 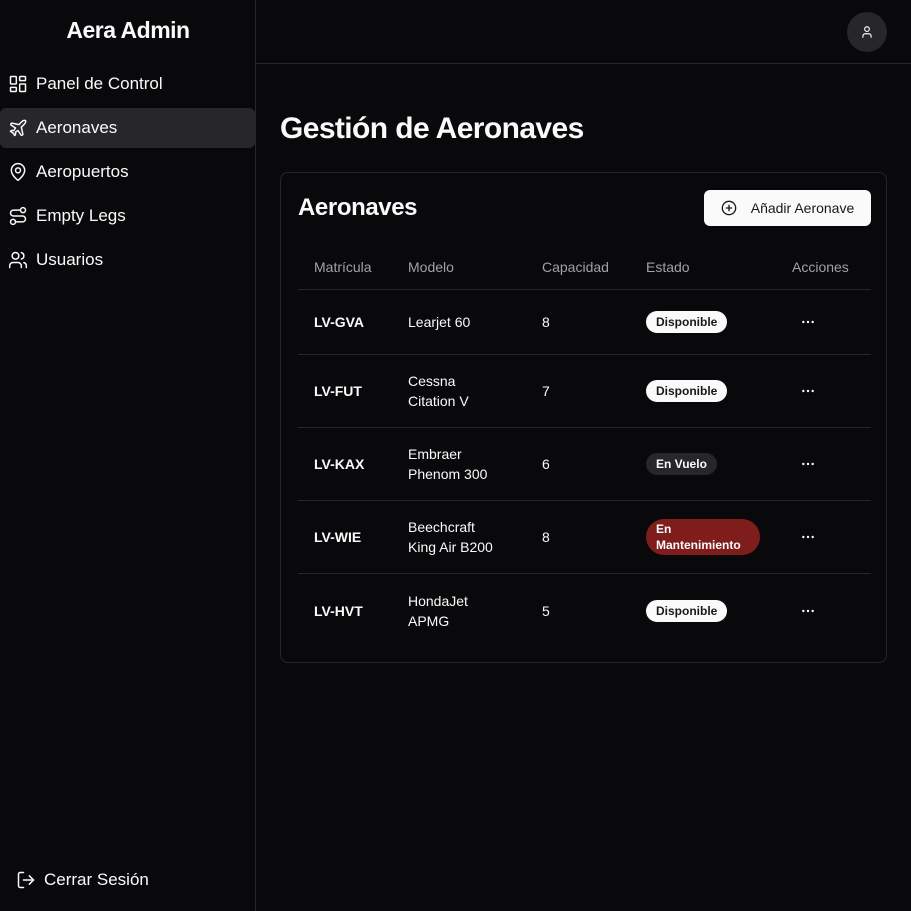 What do you see at coordinates (18, 128) in the screenshot?
I see `plane-icon` at bounding box center [18, 128].